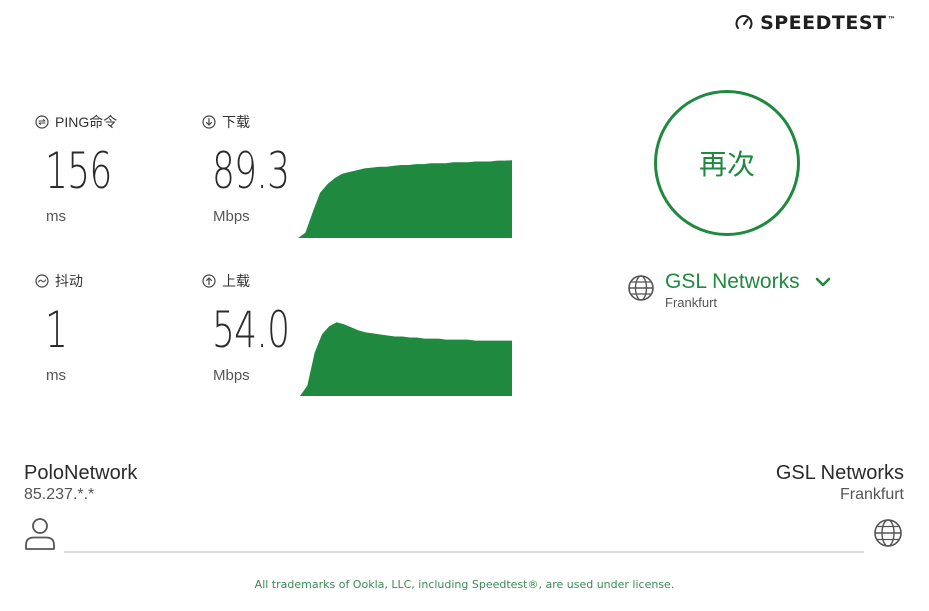  I want to click on download-speed-area, so click(405, 199).